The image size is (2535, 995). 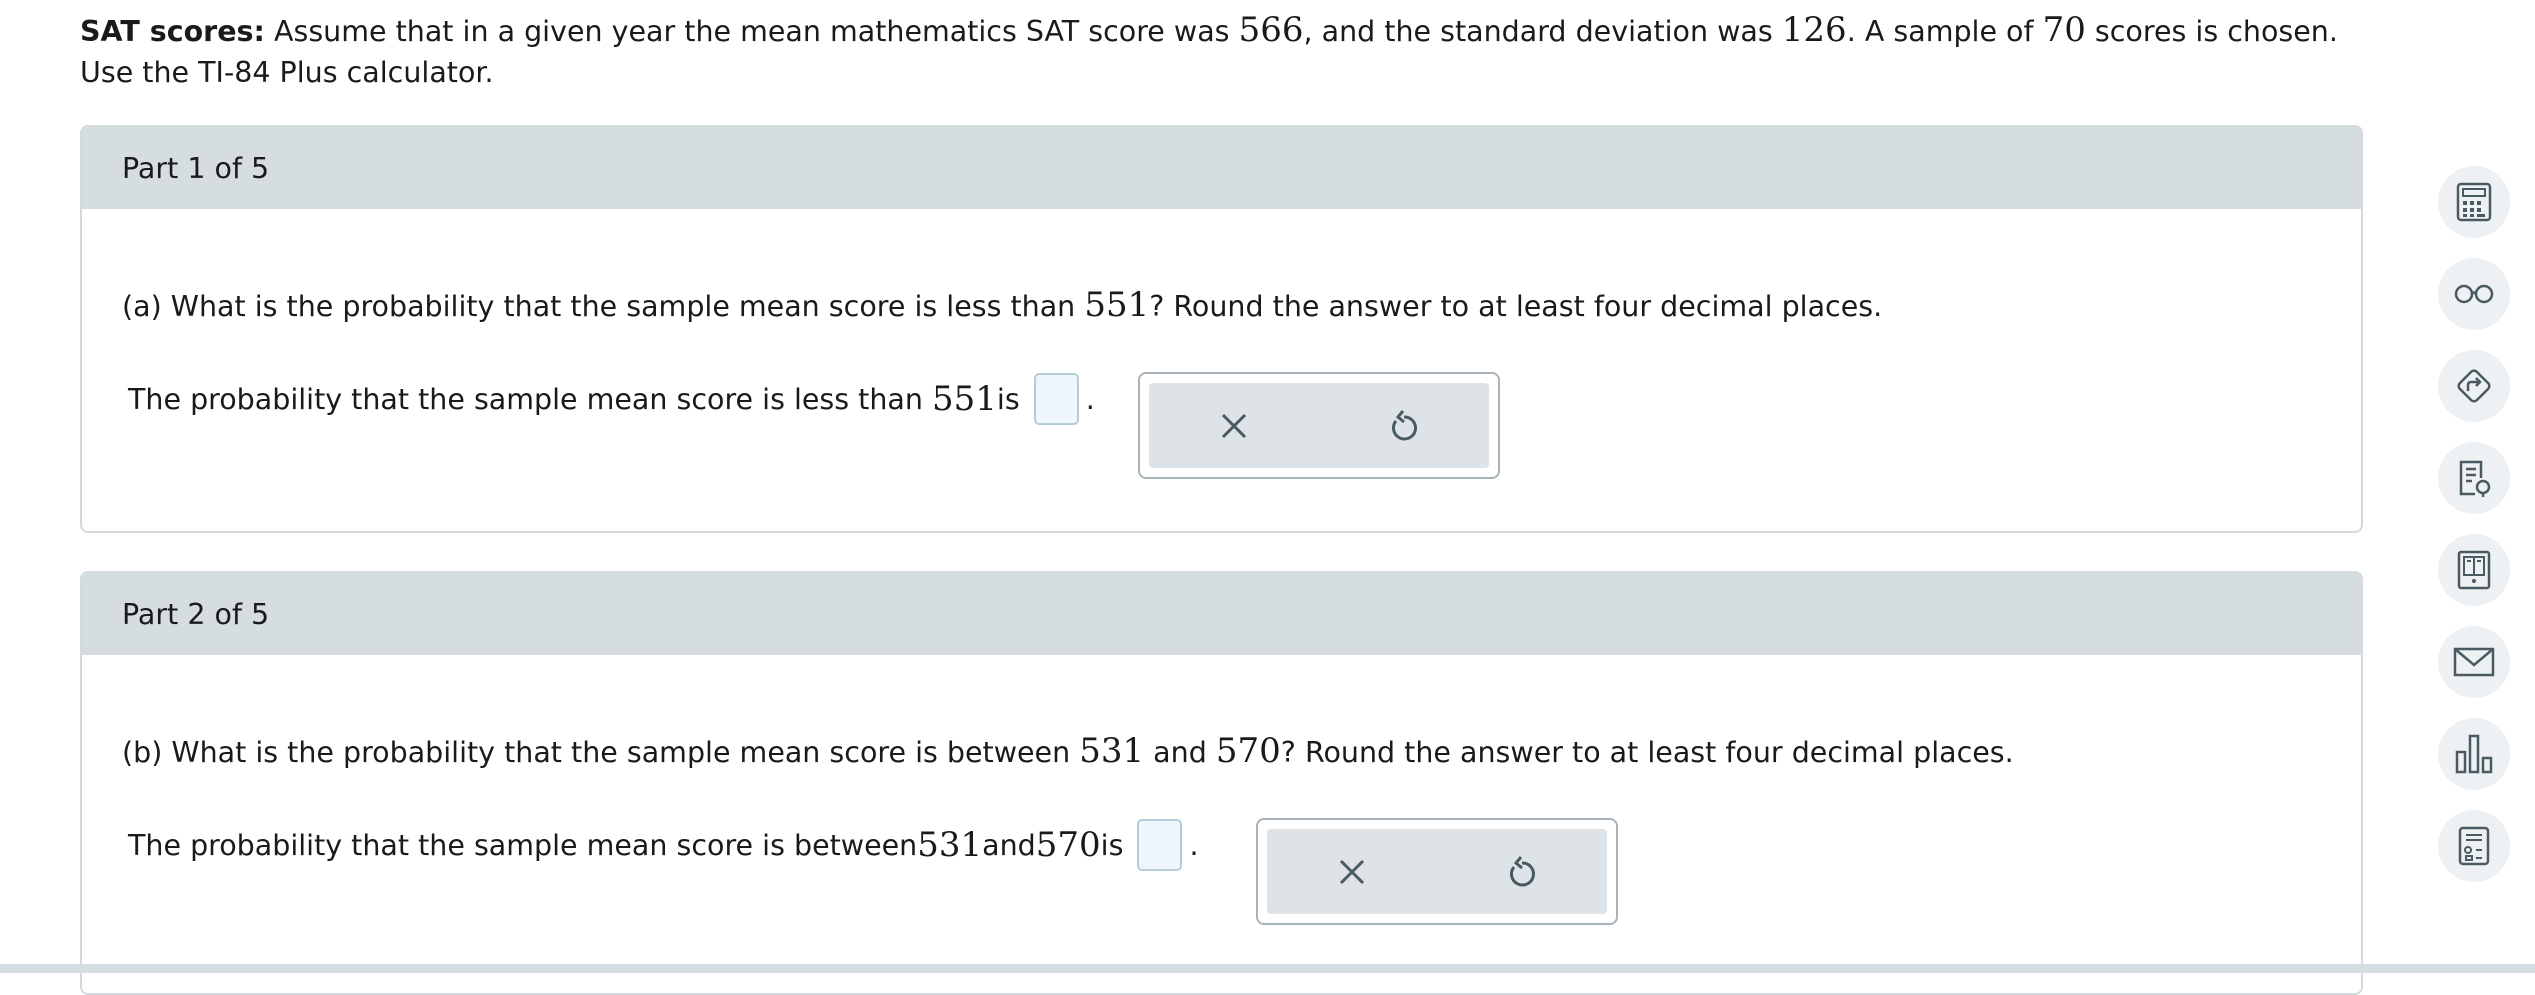 What do you see at coordinates (1271, 30) in the screenshot?
I see `mean-value: 566` at bounding box center [1271, 30].